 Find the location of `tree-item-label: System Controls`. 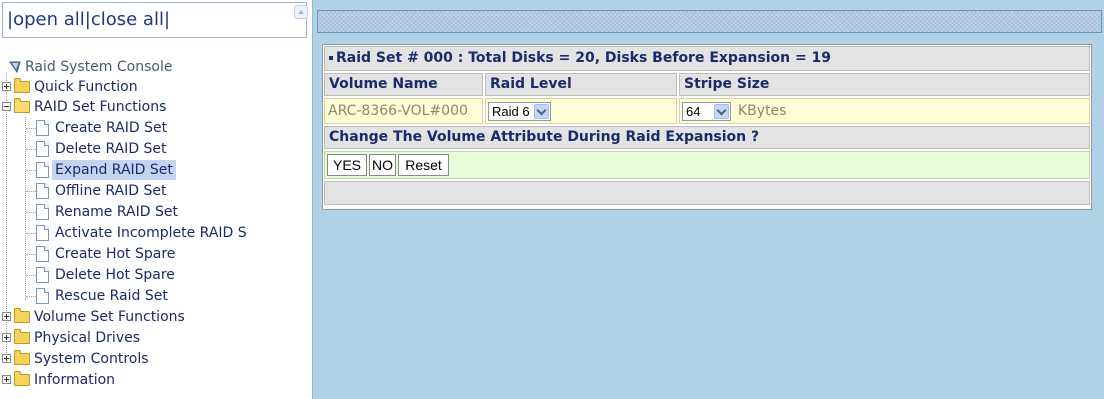

tree-item-label: System Controls is located at coordinates (91, 359).